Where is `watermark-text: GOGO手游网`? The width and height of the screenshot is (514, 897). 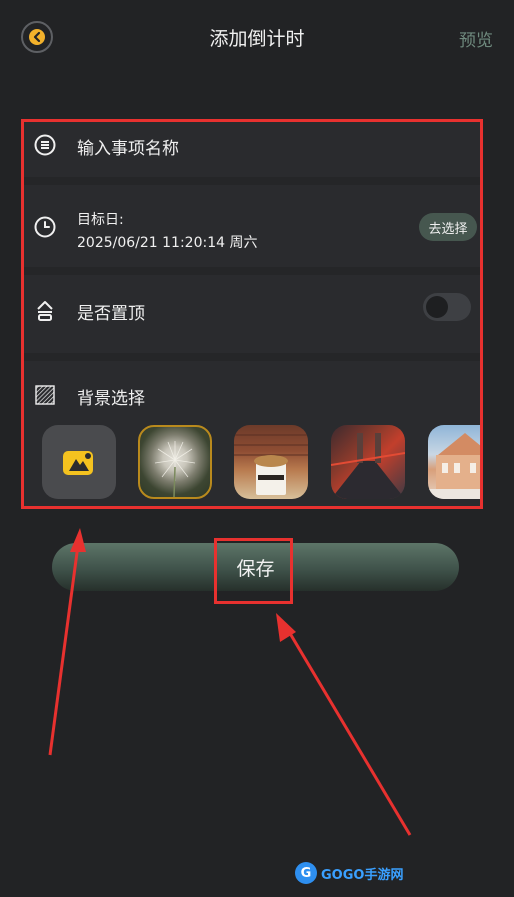
watermark-text: GOGO手游网 is located at coordinates (362, 875).